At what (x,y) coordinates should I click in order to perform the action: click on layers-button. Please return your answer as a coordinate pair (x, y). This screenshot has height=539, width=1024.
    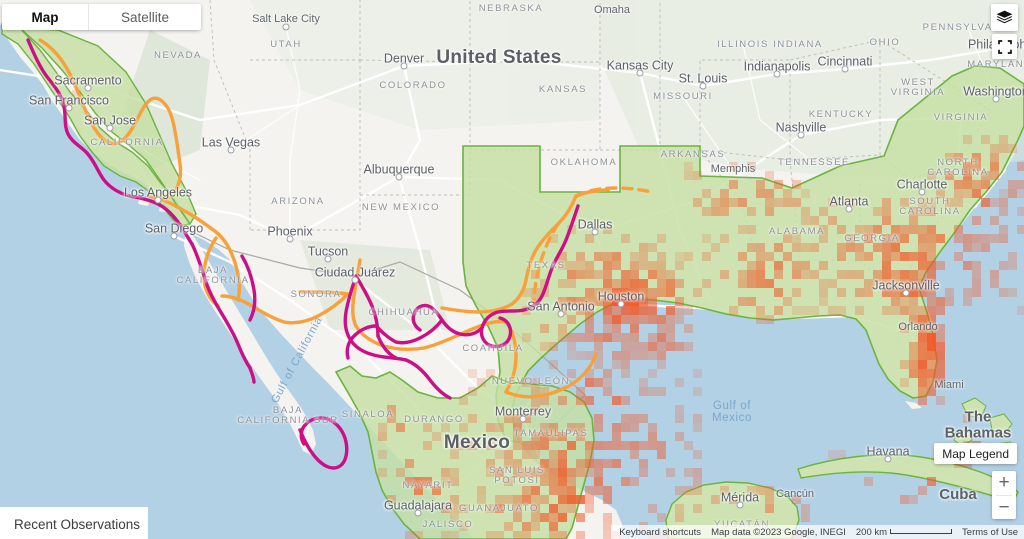
    Looking at the image, I should click on (1004, 17).